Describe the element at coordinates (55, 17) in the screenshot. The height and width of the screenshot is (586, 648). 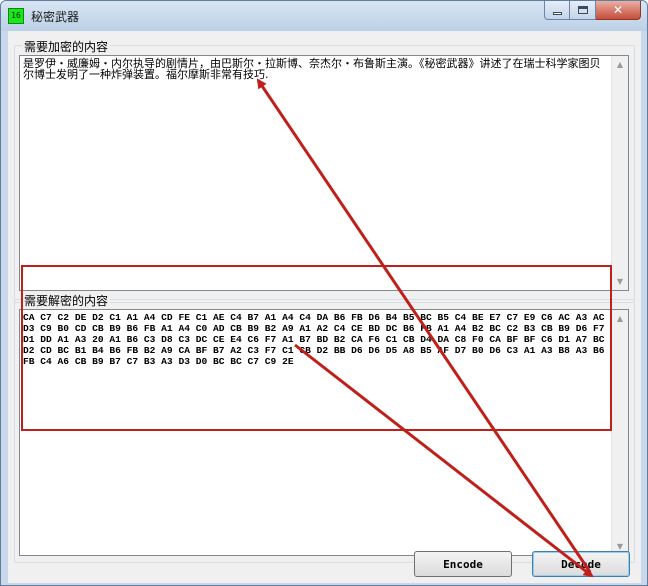
I see `window-title: 秘密武器` at that location.